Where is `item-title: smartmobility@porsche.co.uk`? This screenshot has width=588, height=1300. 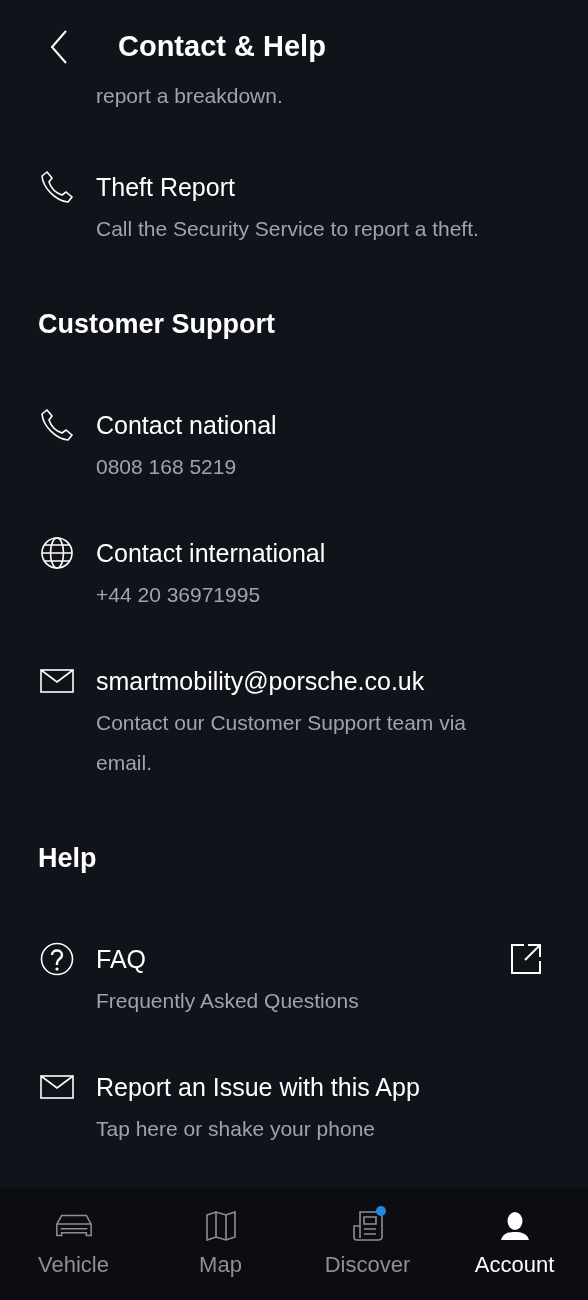
item-title: smartmobility@porsche.co.uk is located at coordinates (293, 681).